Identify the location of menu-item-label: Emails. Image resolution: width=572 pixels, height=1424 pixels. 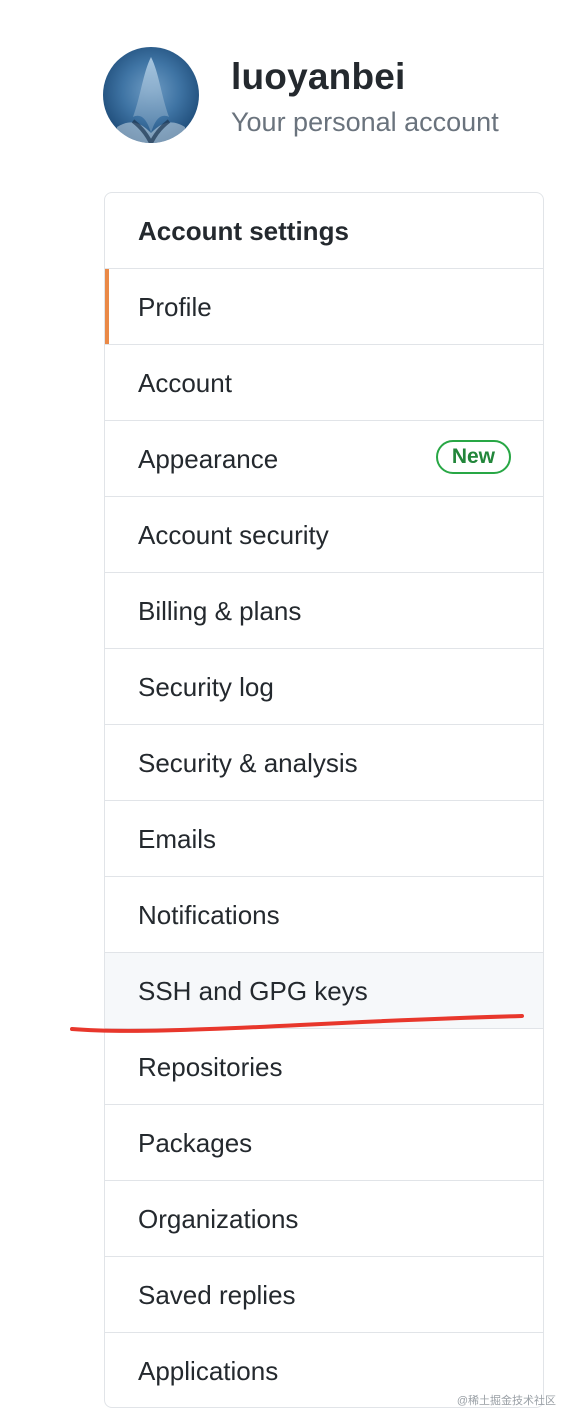
(177, 839).